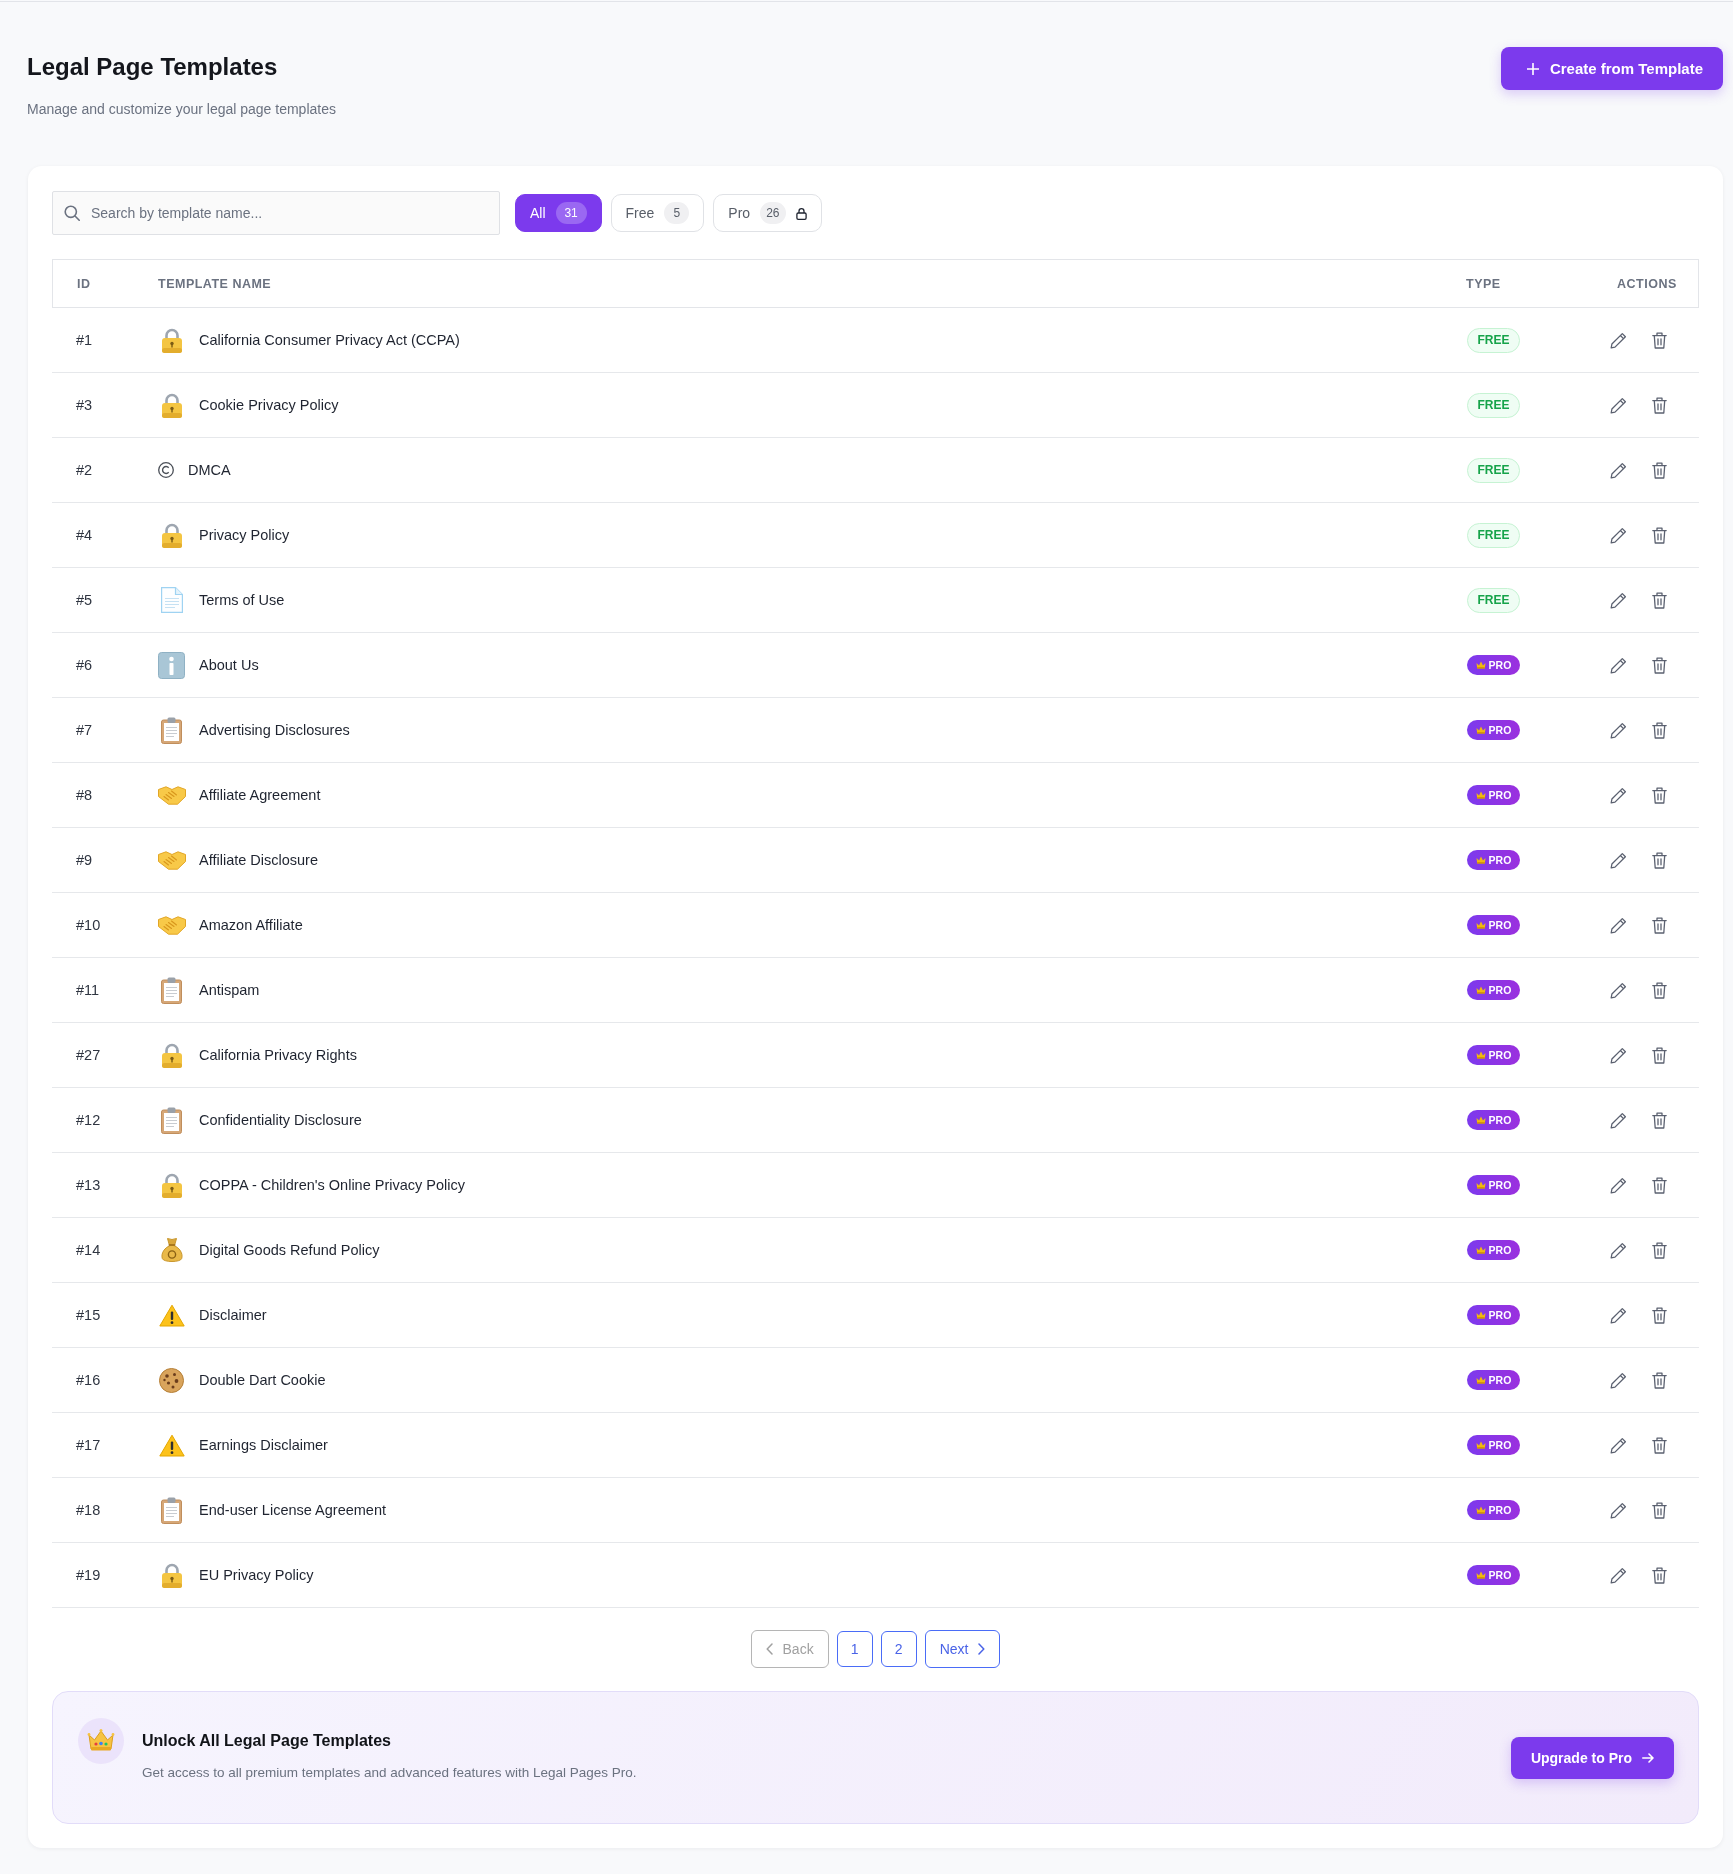  Describe the element at coordinates (657, 213) in the screenshot. I see `filter-tab: Free 5` at that location.